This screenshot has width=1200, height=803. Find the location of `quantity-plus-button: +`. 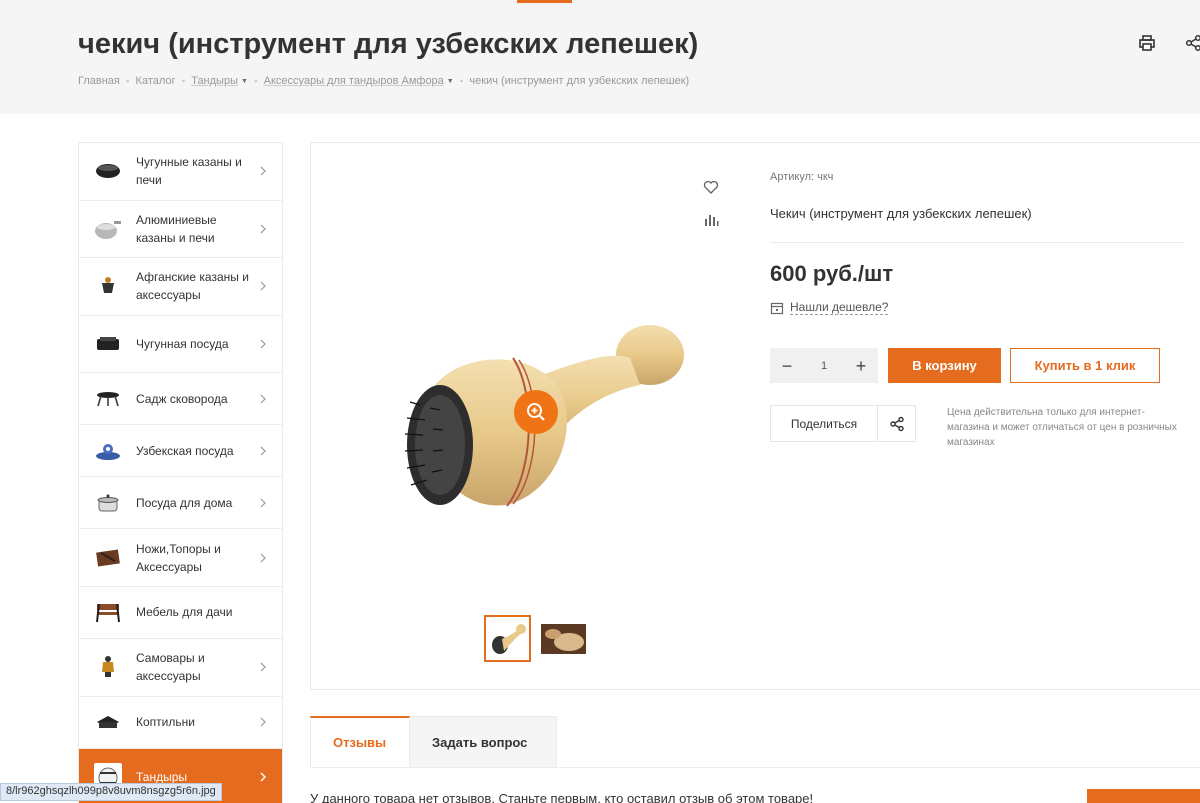

quantity-plus-button: + is located at coordinates (861, 366).